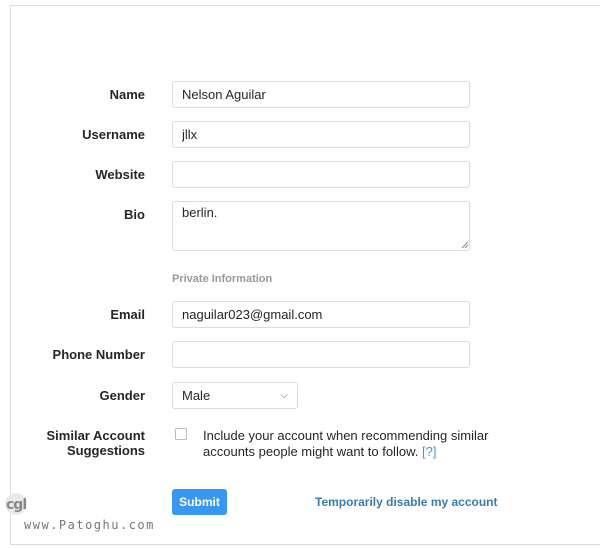  I want to click on bio-textarea: berlin., so click(321, 226).